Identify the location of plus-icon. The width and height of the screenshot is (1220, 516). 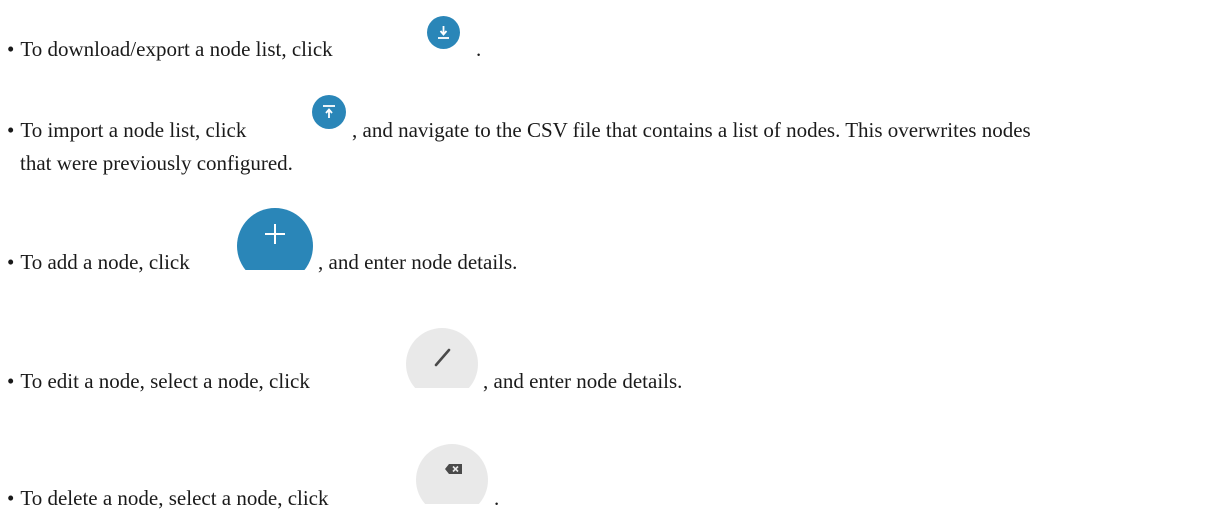
(275, 234).